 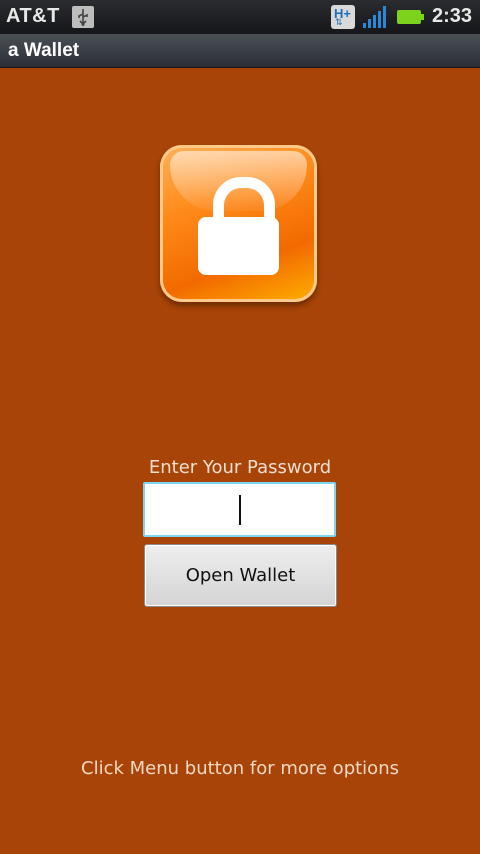 I want to click on lock-icon, so click(x=238, y=223).